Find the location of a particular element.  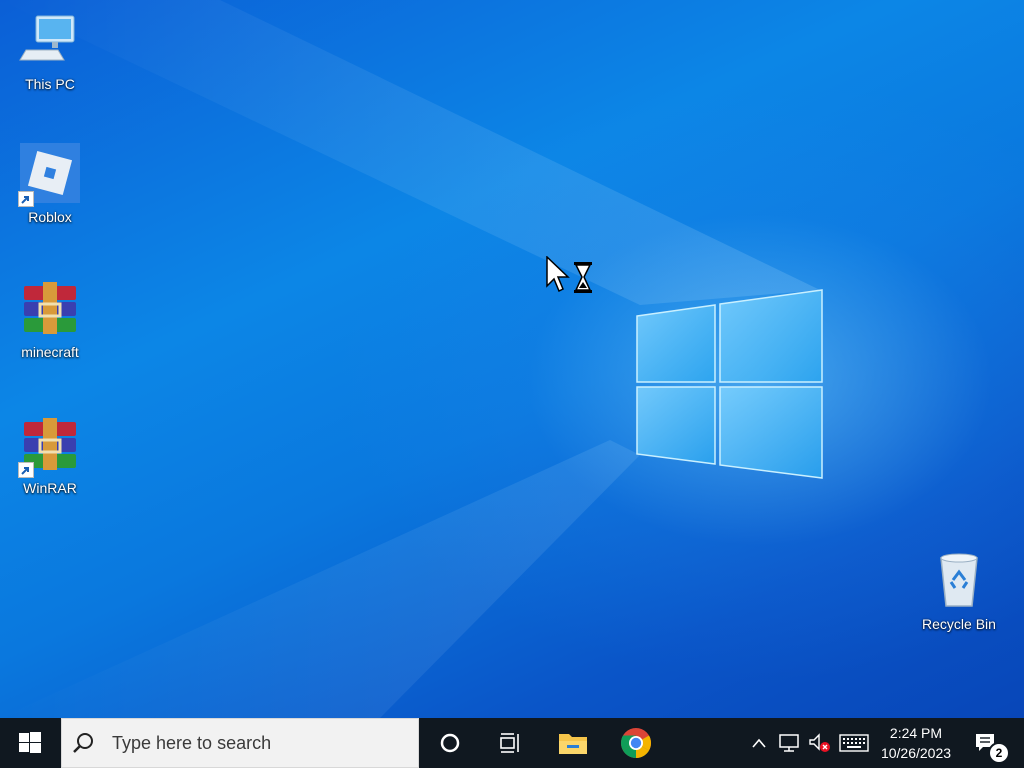

chrome-button is located at coordinates (636, 743).